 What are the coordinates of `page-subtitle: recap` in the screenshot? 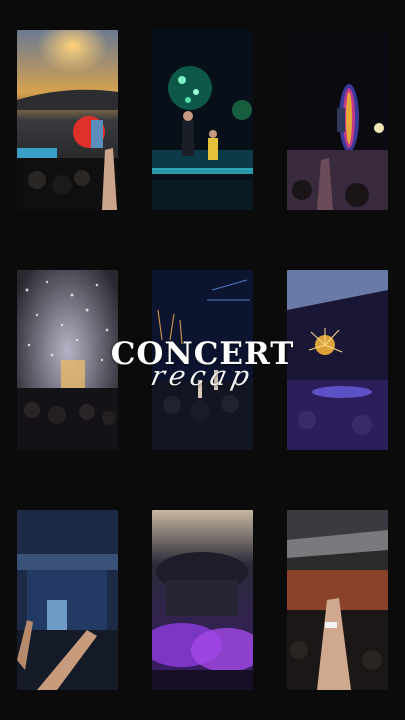 It's located at (203, 376).